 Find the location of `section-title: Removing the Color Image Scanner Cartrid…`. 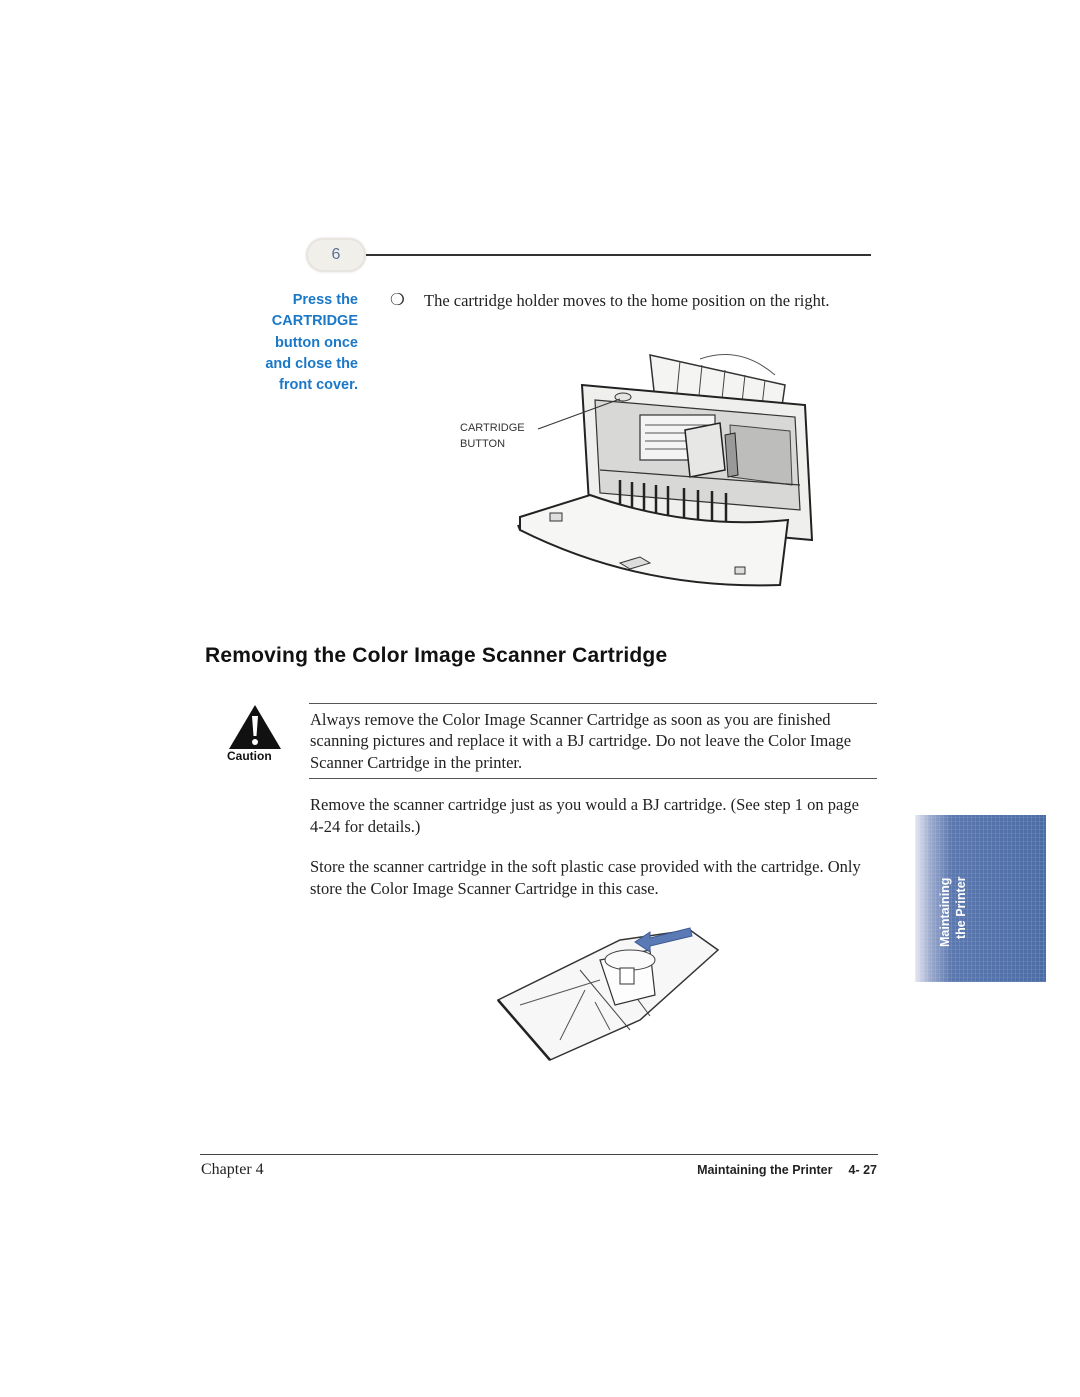

section-title: Removing the Color Image Scanner Cartrid… is located at coordinates (436, 655).